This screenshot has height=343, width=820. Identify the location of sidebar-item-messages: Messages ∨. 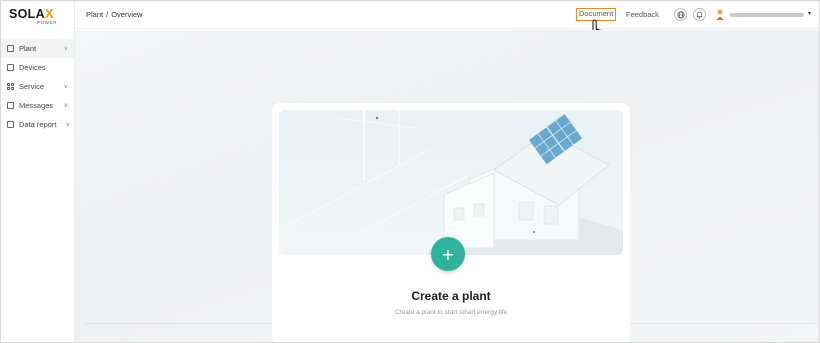
(37, 105).